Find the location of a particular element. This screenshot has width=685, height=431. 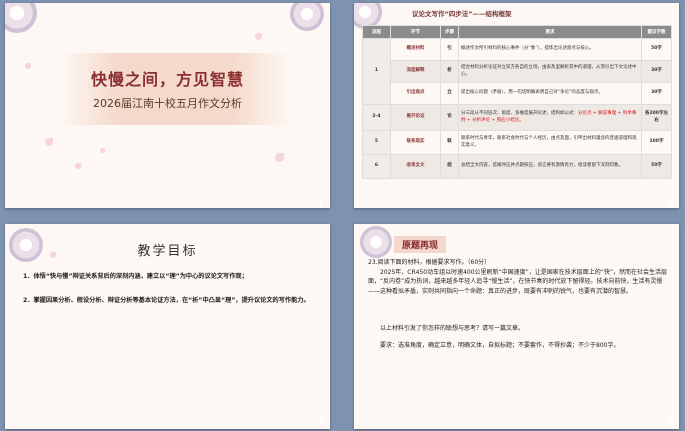

slide-number: 4 is located at coordinates (669, 420).